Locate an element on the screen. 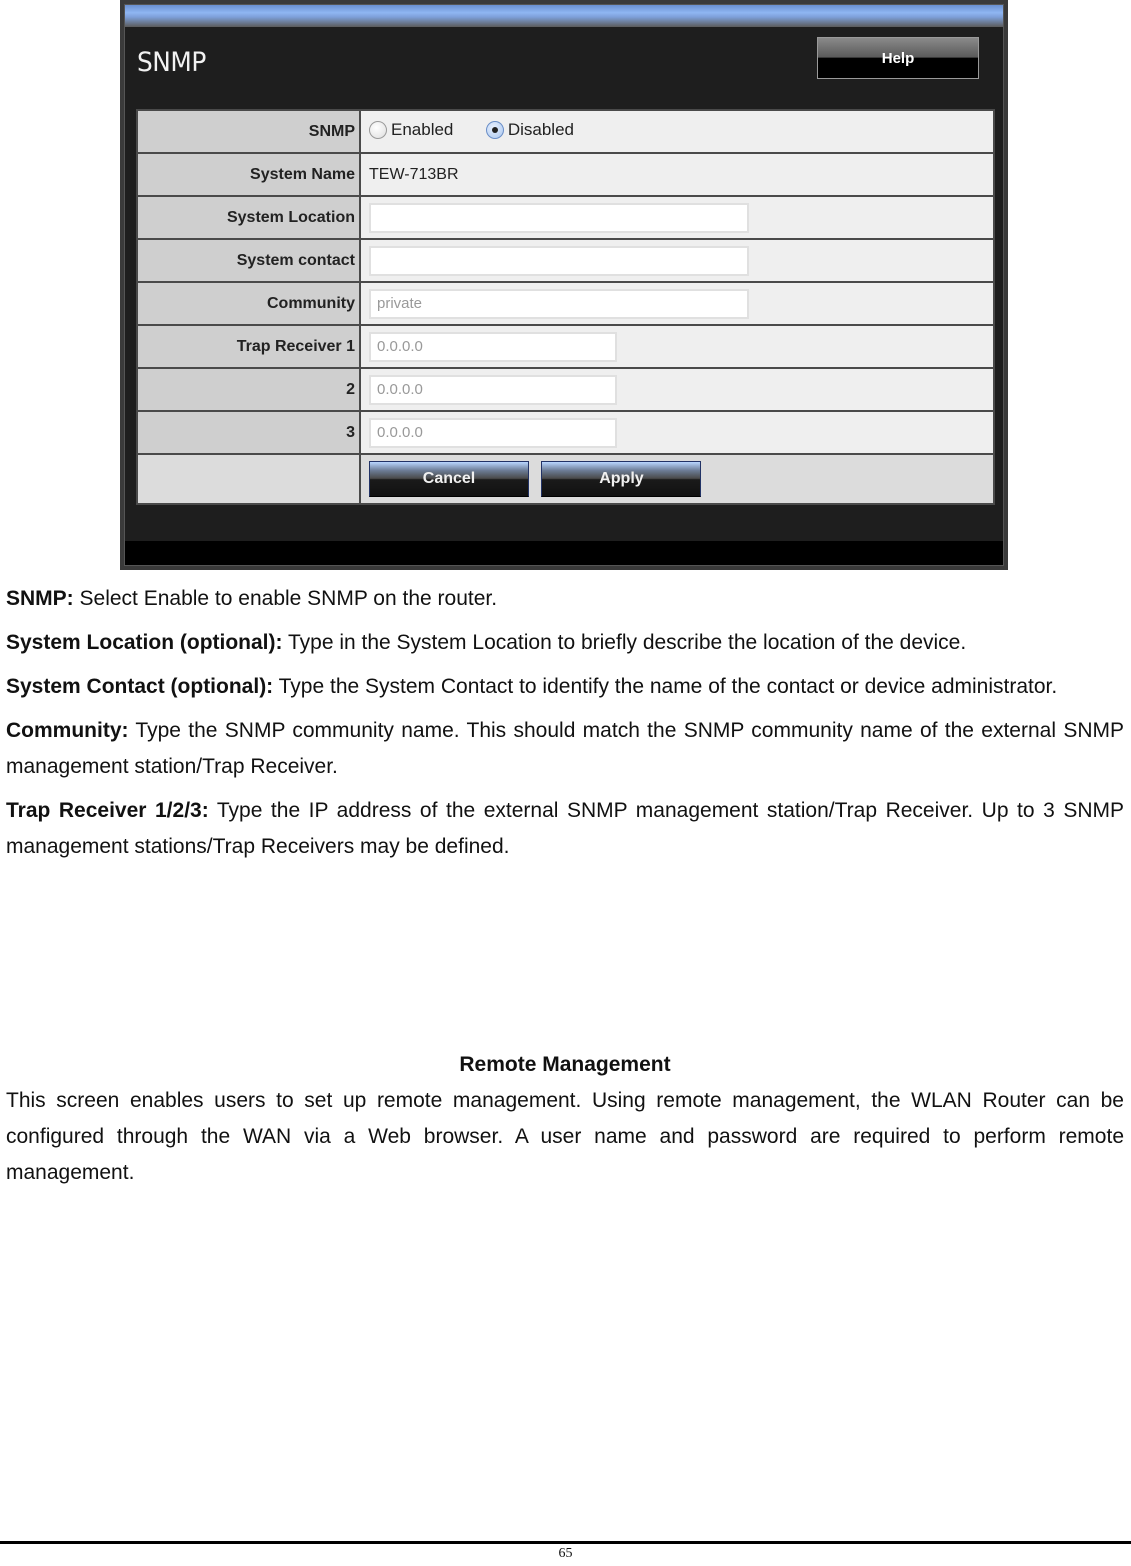  row-system-location: System Location is located at coordinates (565, 217).